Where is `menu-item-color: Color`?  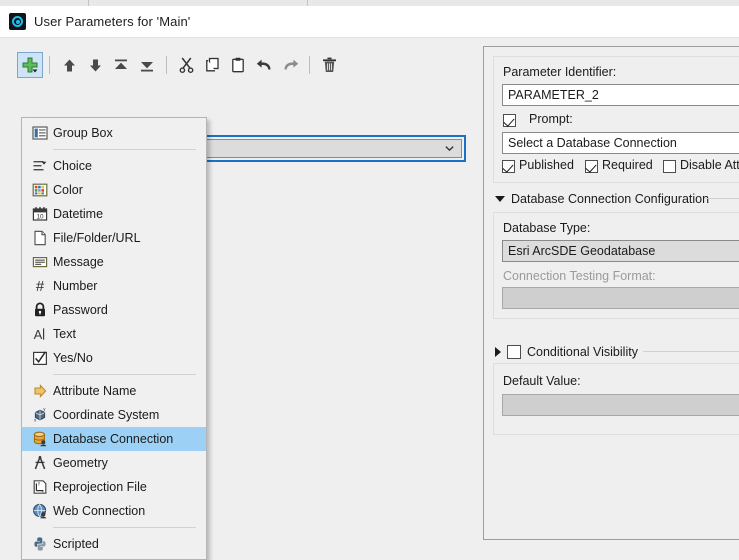 menu-item-color: Color is located at coordinates (114, 190).